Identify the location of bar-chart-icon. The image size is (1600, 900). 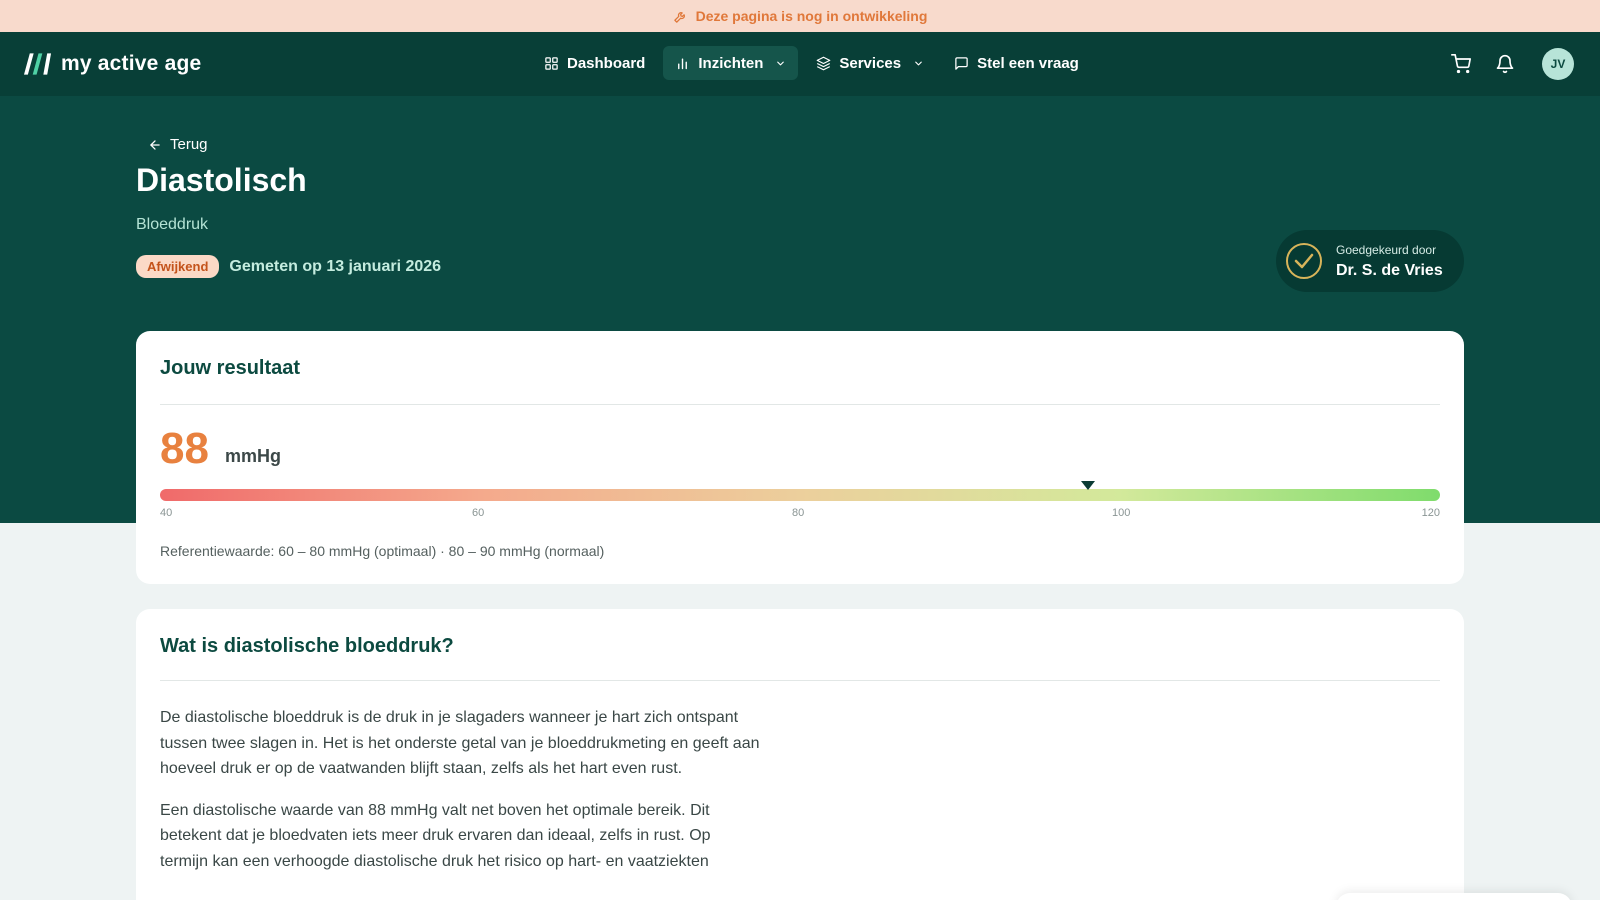
(683, 63).